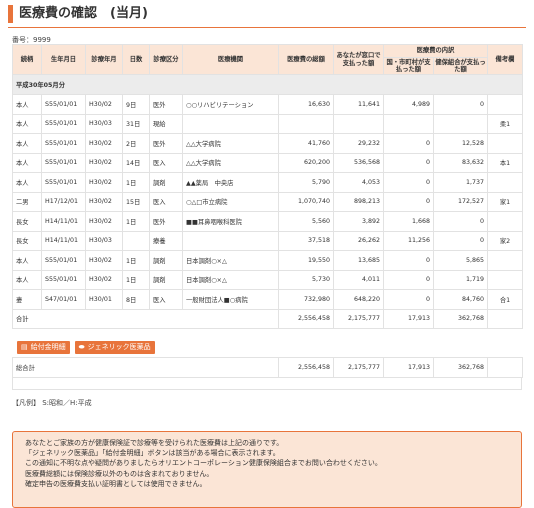 Image resolution: width=534 pixels, height=508 pixels. Describe the element at coordinates (152, 453) in the screenshot. I see `notice-line: 「ジェネリック医薬品」「給付金明細」ボタンは該当がある場合に表示されます。` at that location.